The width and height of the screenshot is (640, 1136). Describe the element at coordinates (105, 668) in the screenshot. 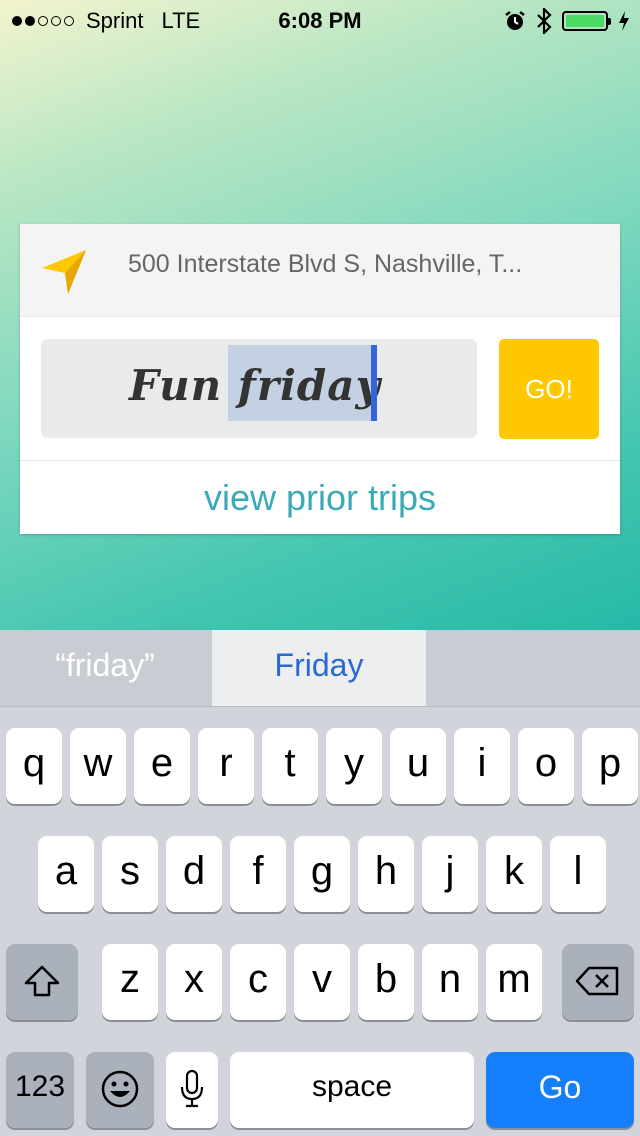

I see `suggestion-literal: “friday”` at that location.